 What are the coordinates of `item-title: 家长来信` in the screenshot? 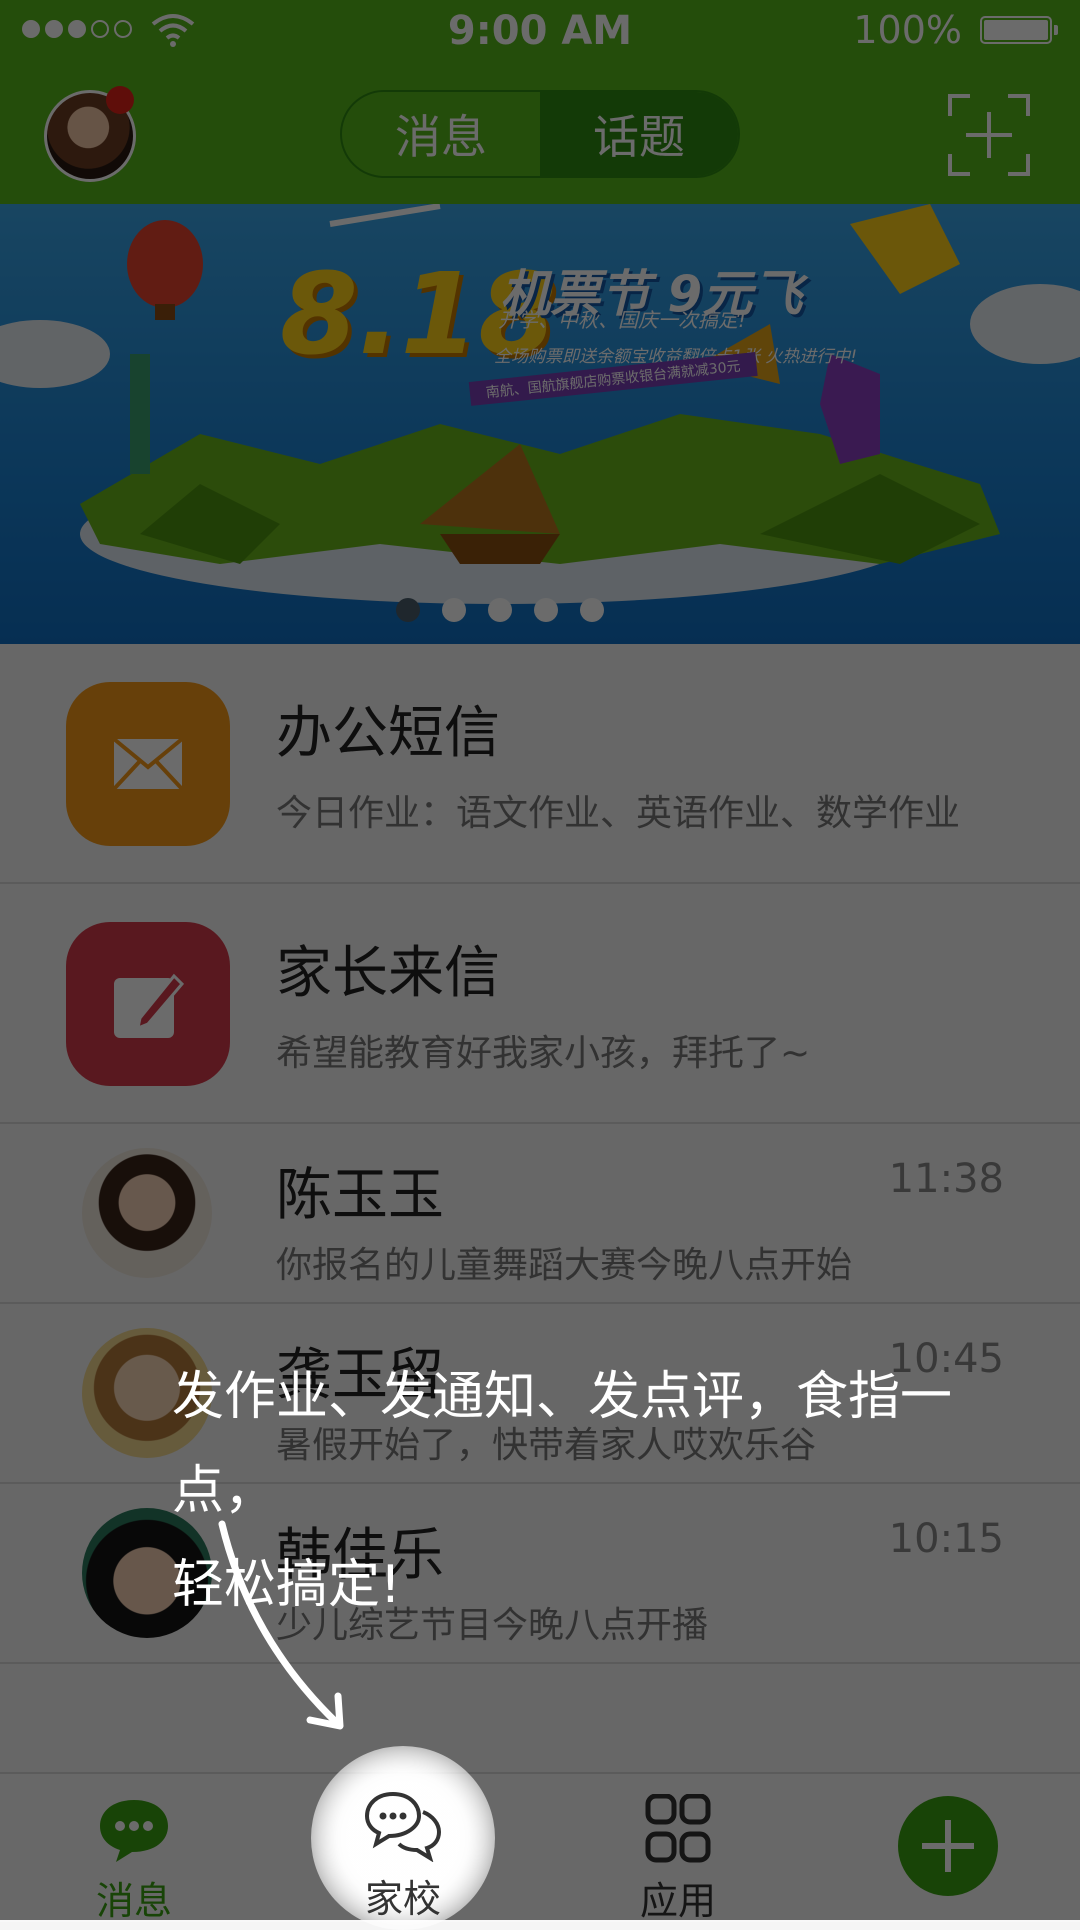 It's located at (388, 973).